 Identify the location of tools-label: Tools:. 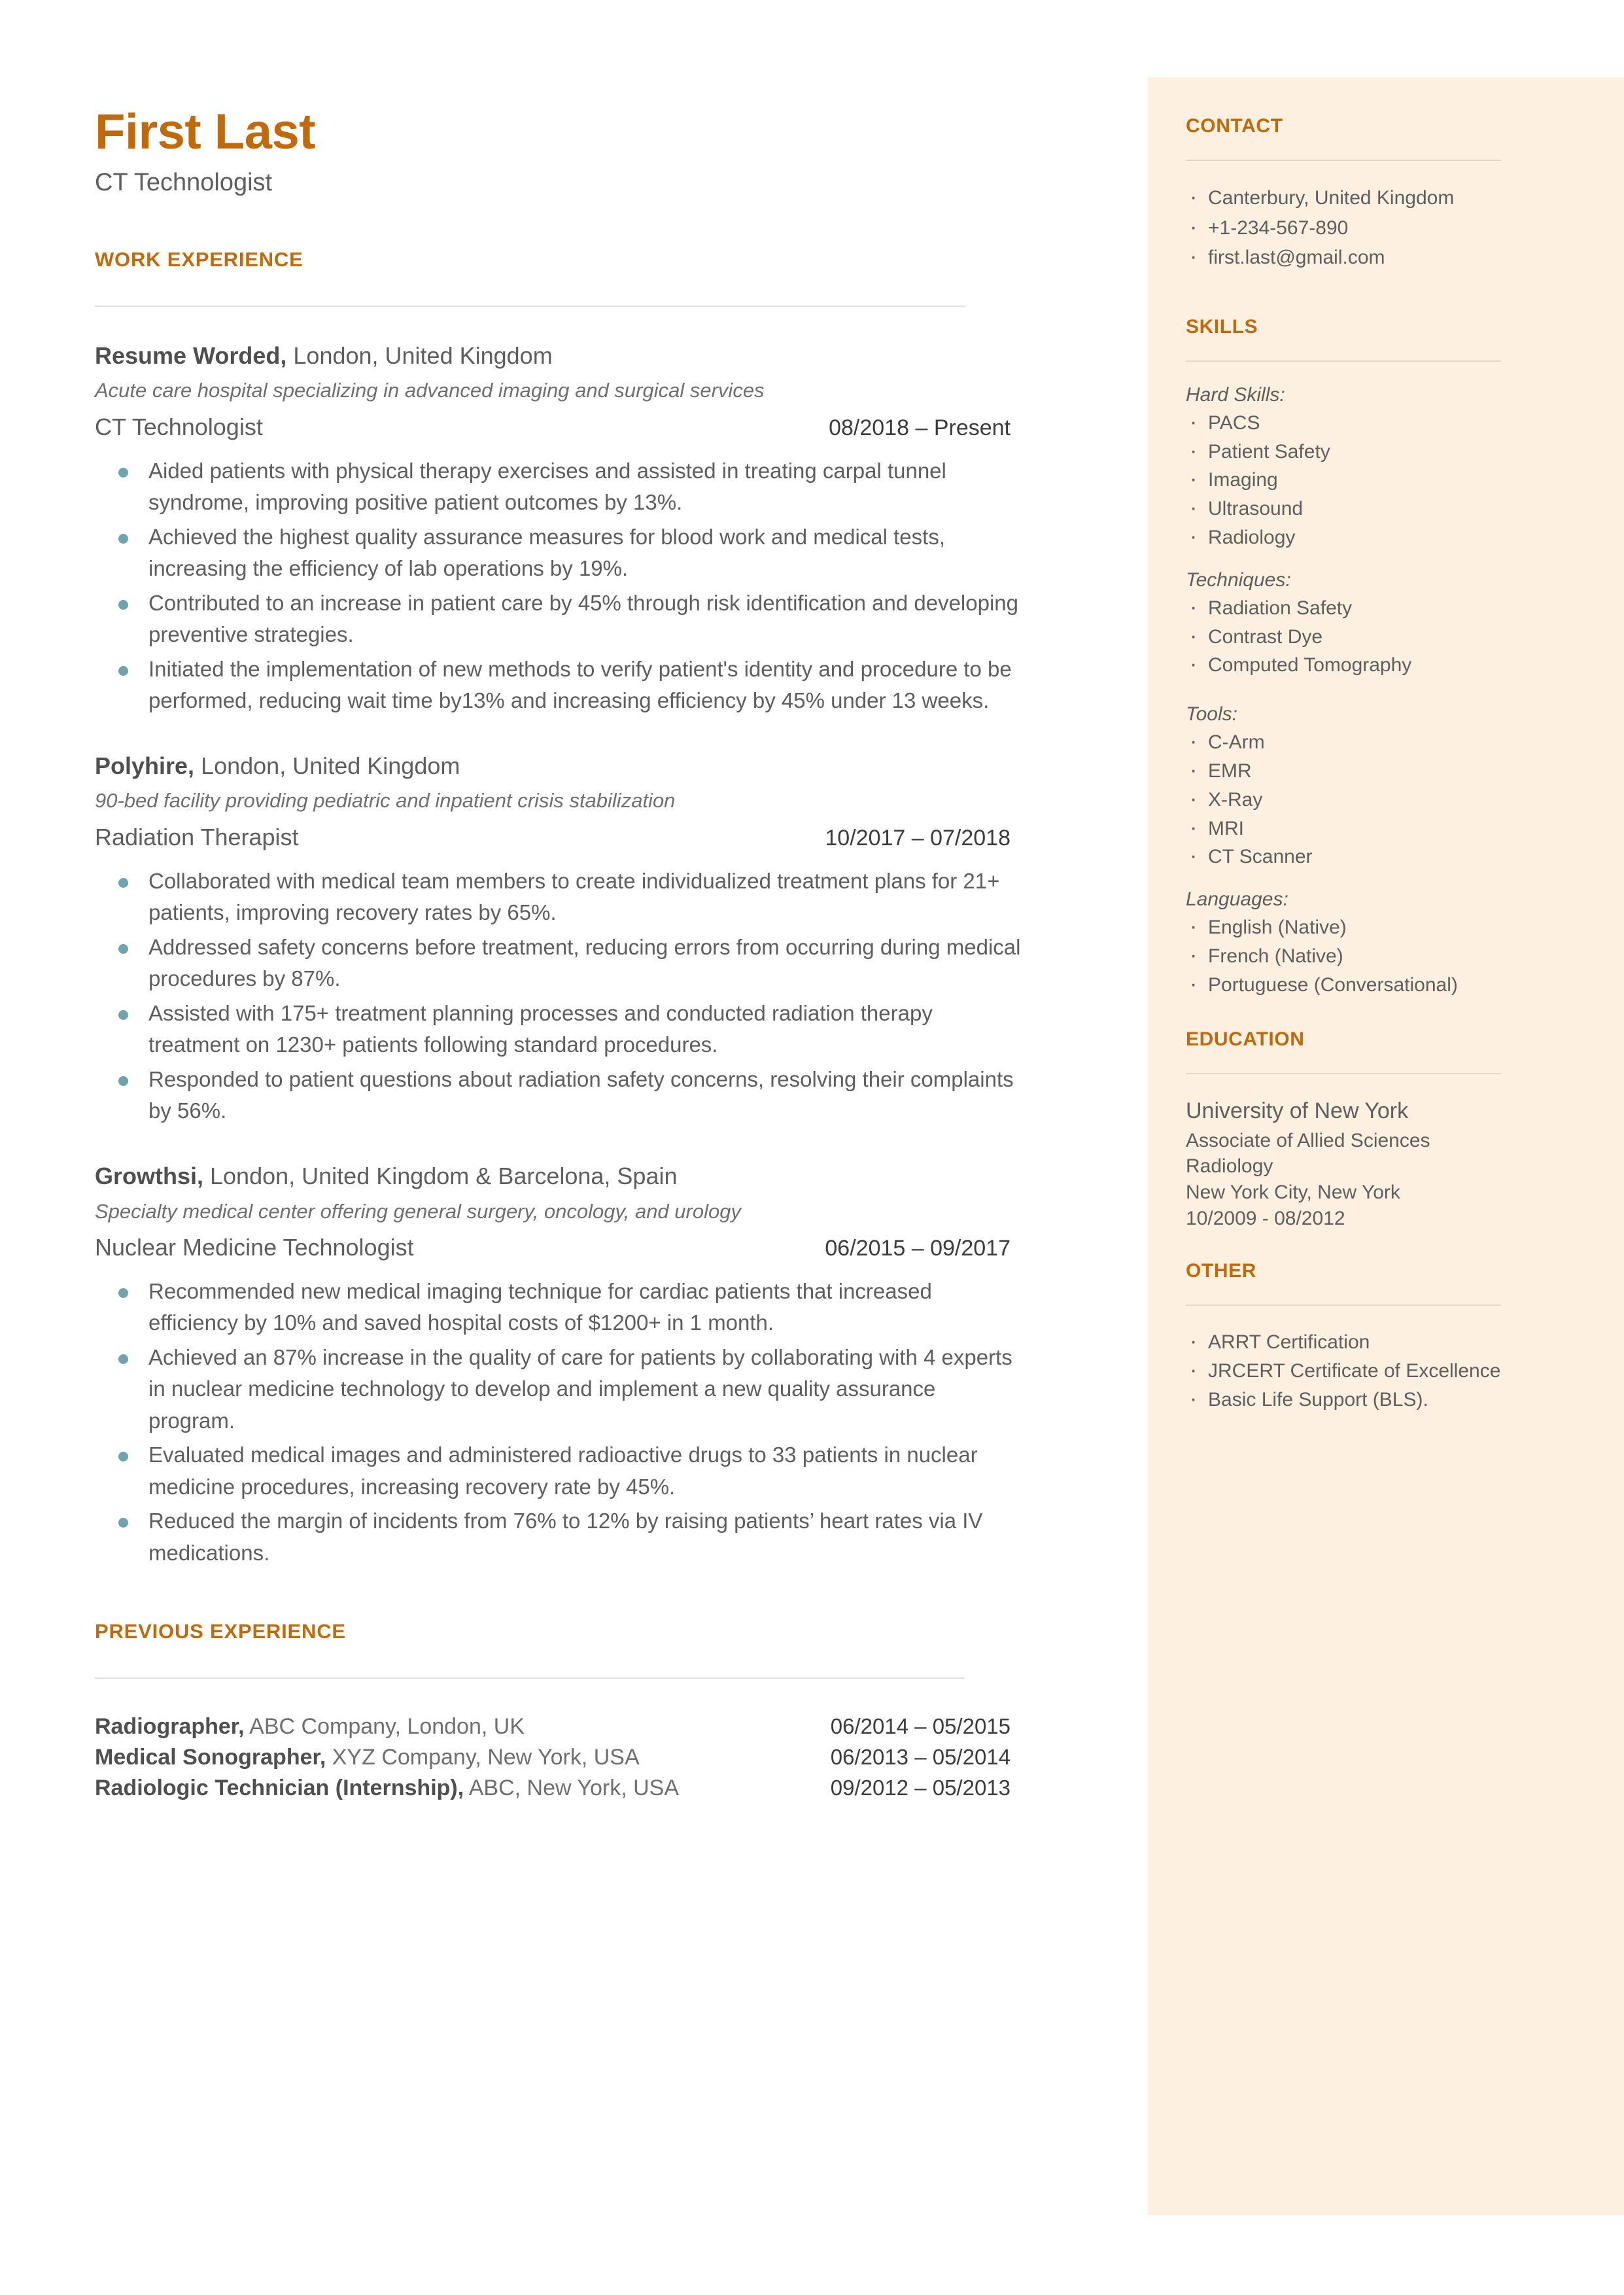
(1211, 715).